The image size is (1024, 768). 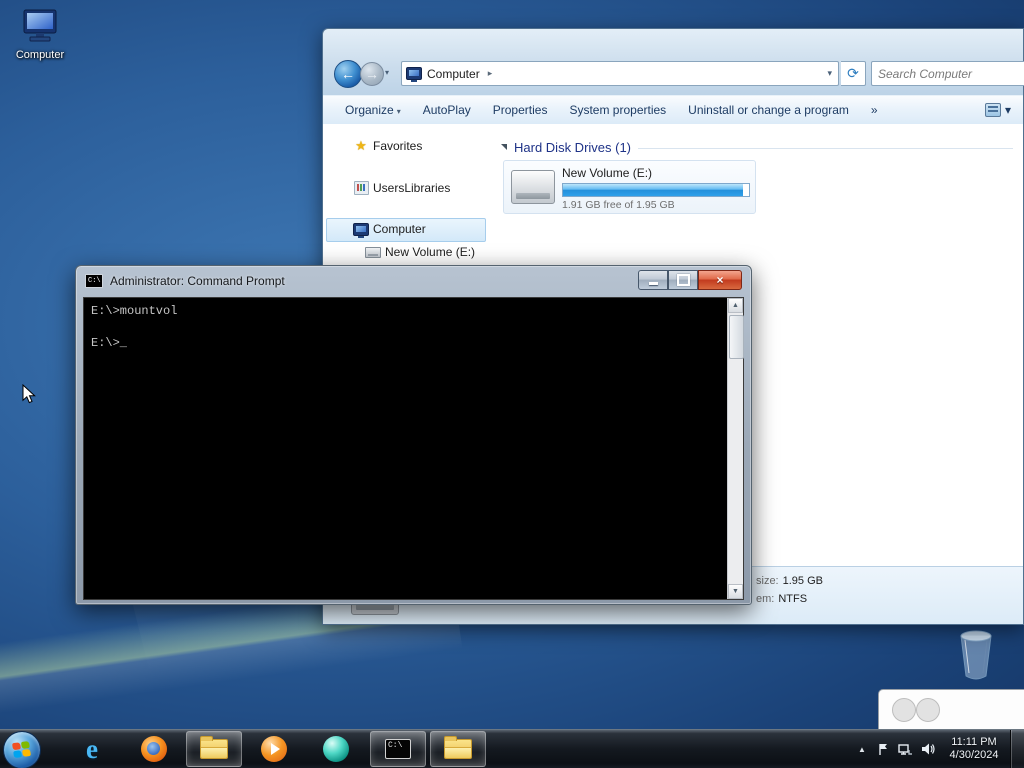 I want to click on window-controls: ×, so click(x=690, y=280).